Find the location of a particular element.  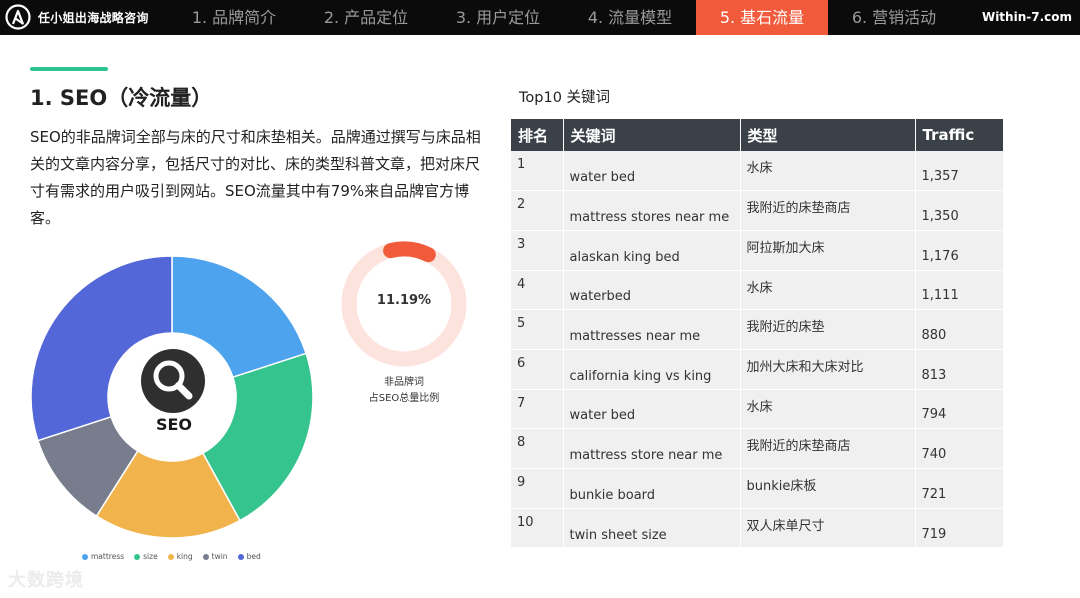

seo-keyword-donut-chart: SEO is located at coordinates (172, 397).